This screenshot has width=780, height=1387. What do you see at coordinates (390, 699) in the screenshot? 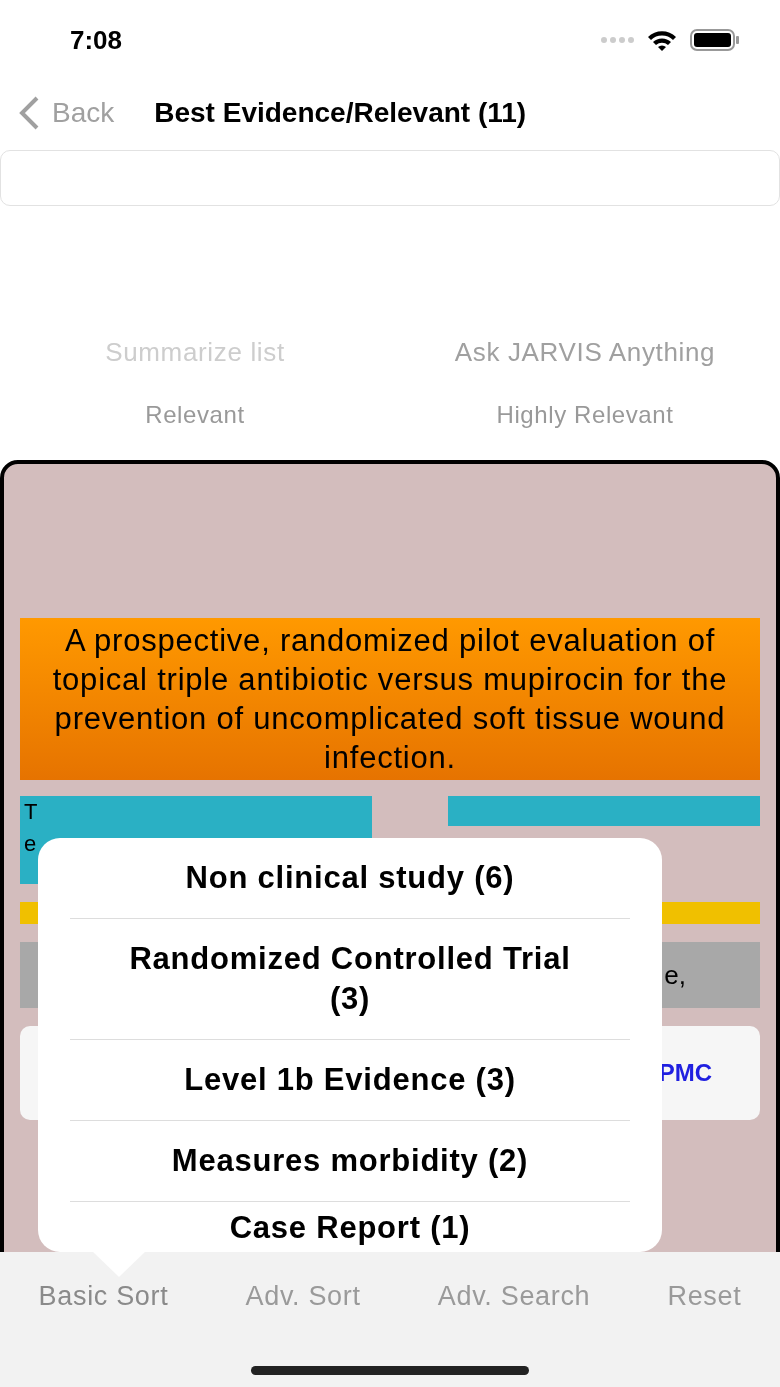
I see `article-title: A prospective, randomized pilot evaluation of topical triple antibiotic versus mupirocin for the prevention of uncomplicated soft tissue wound infection.` at bounding box center [390, 699].